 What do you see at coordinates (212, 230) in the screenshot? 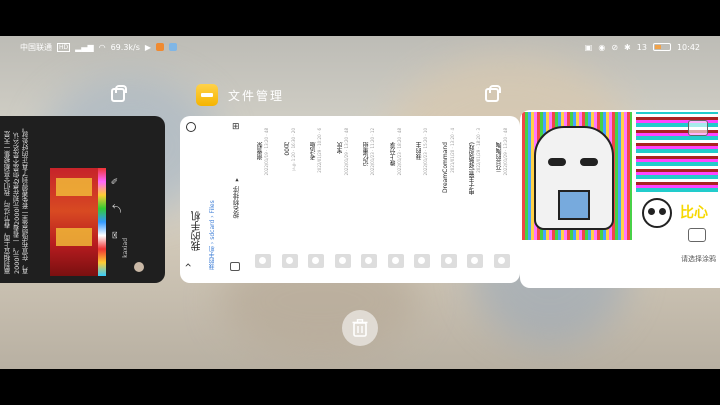
I see `breadcrumb-item: sdcard` at bounding box center [212, 230].